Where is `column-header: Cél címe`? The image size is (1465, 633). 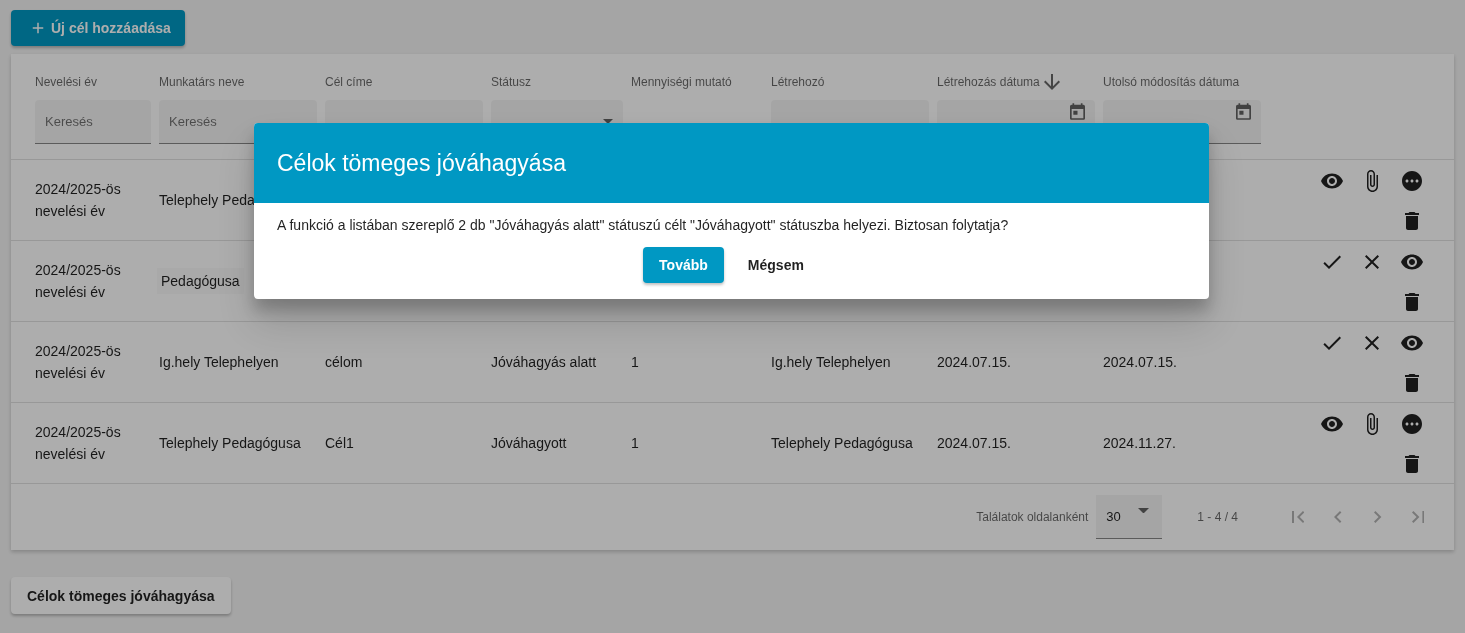 column-header: Cél címe is located at coordinates (349, 82).